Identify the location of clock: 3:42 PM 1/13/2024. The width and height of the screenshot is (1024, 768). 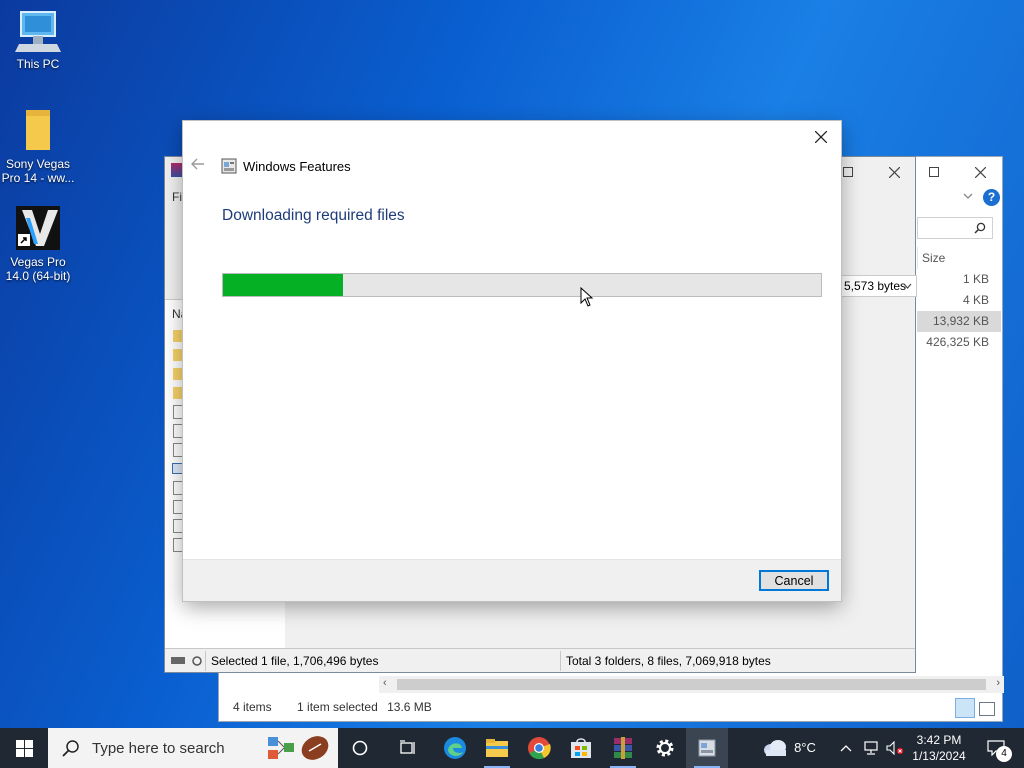
(939, 748).